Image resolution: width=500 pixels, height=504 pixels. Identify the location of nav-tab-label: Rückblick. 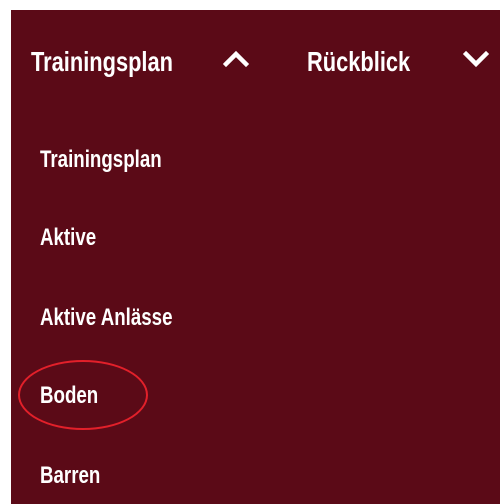
(359, 61).